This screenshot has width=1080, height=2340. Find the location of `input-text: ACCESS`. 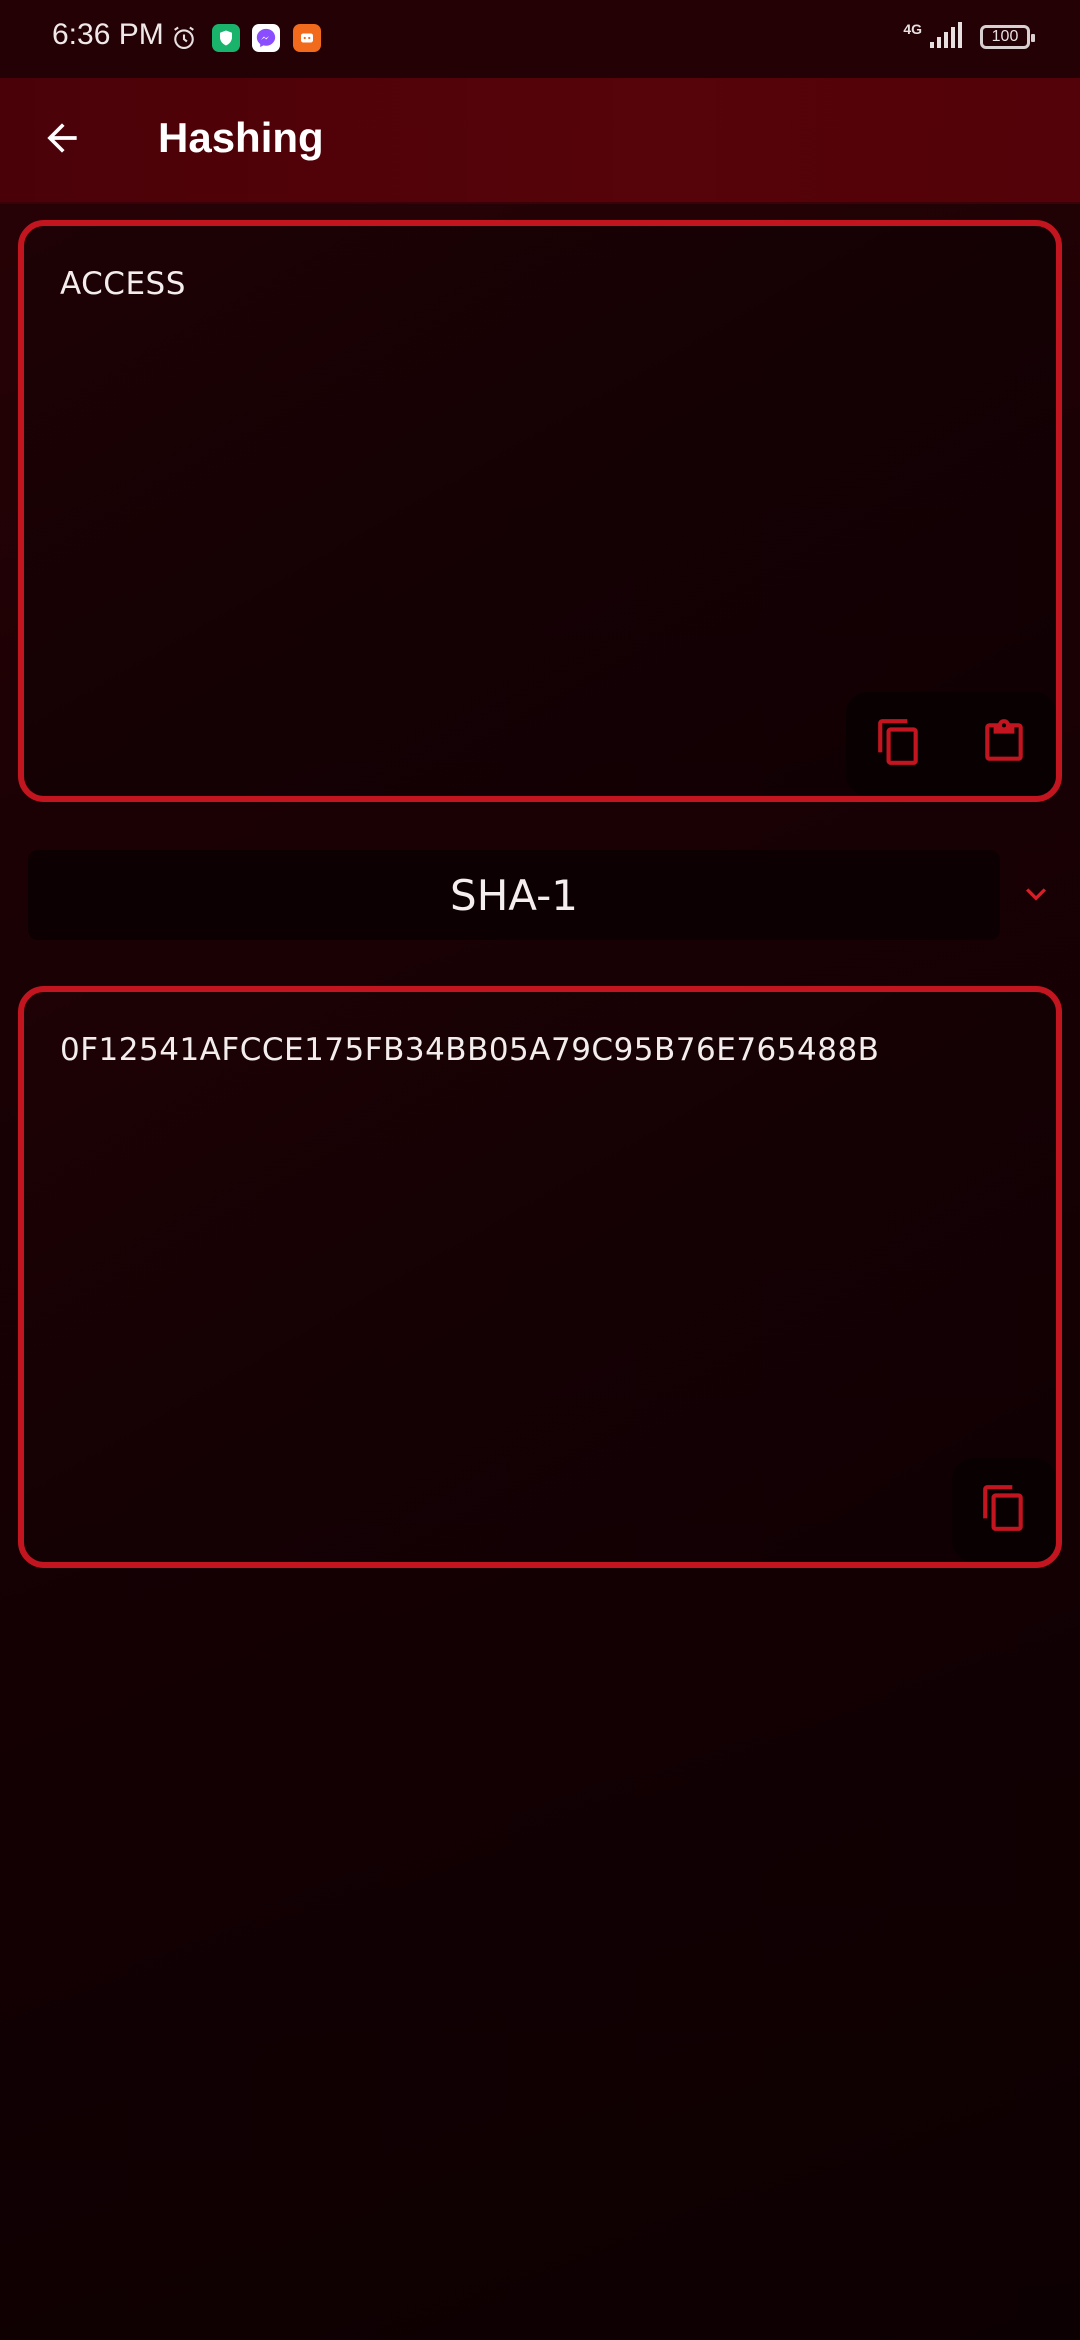

input-text: ACCESS is located at coordinates (540, 284).